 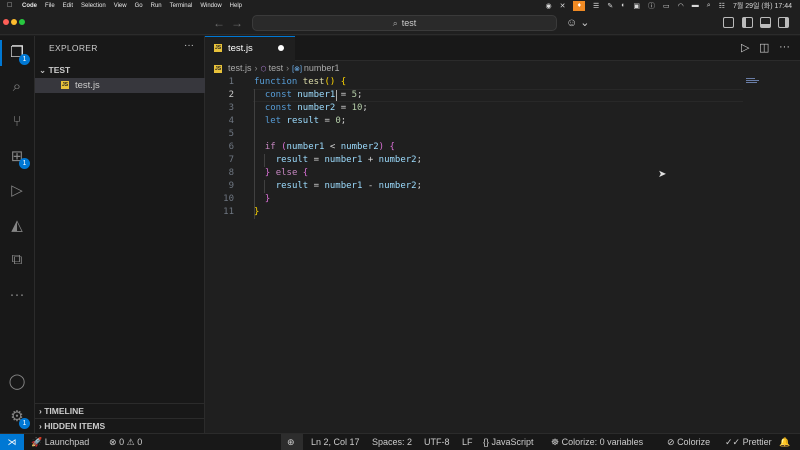 What do you see at coordinates (120, 6) in the screenshot?
I see `menu-view: View` at bounding box center [120, 6].